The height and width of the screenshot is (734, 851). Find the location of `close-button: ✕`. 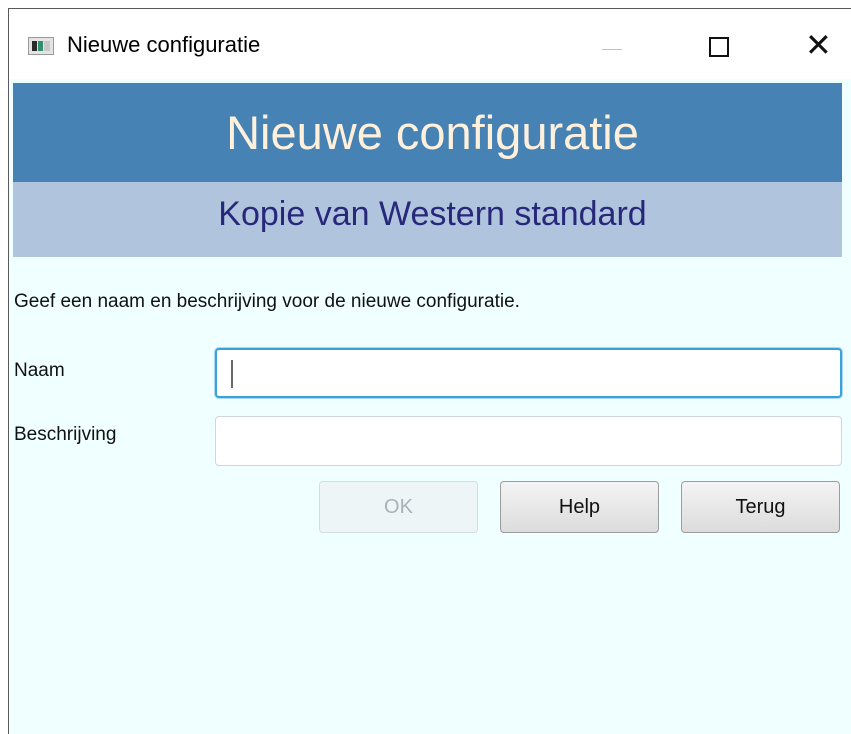

close-button: ✕ is located at coordinates (818, 47).